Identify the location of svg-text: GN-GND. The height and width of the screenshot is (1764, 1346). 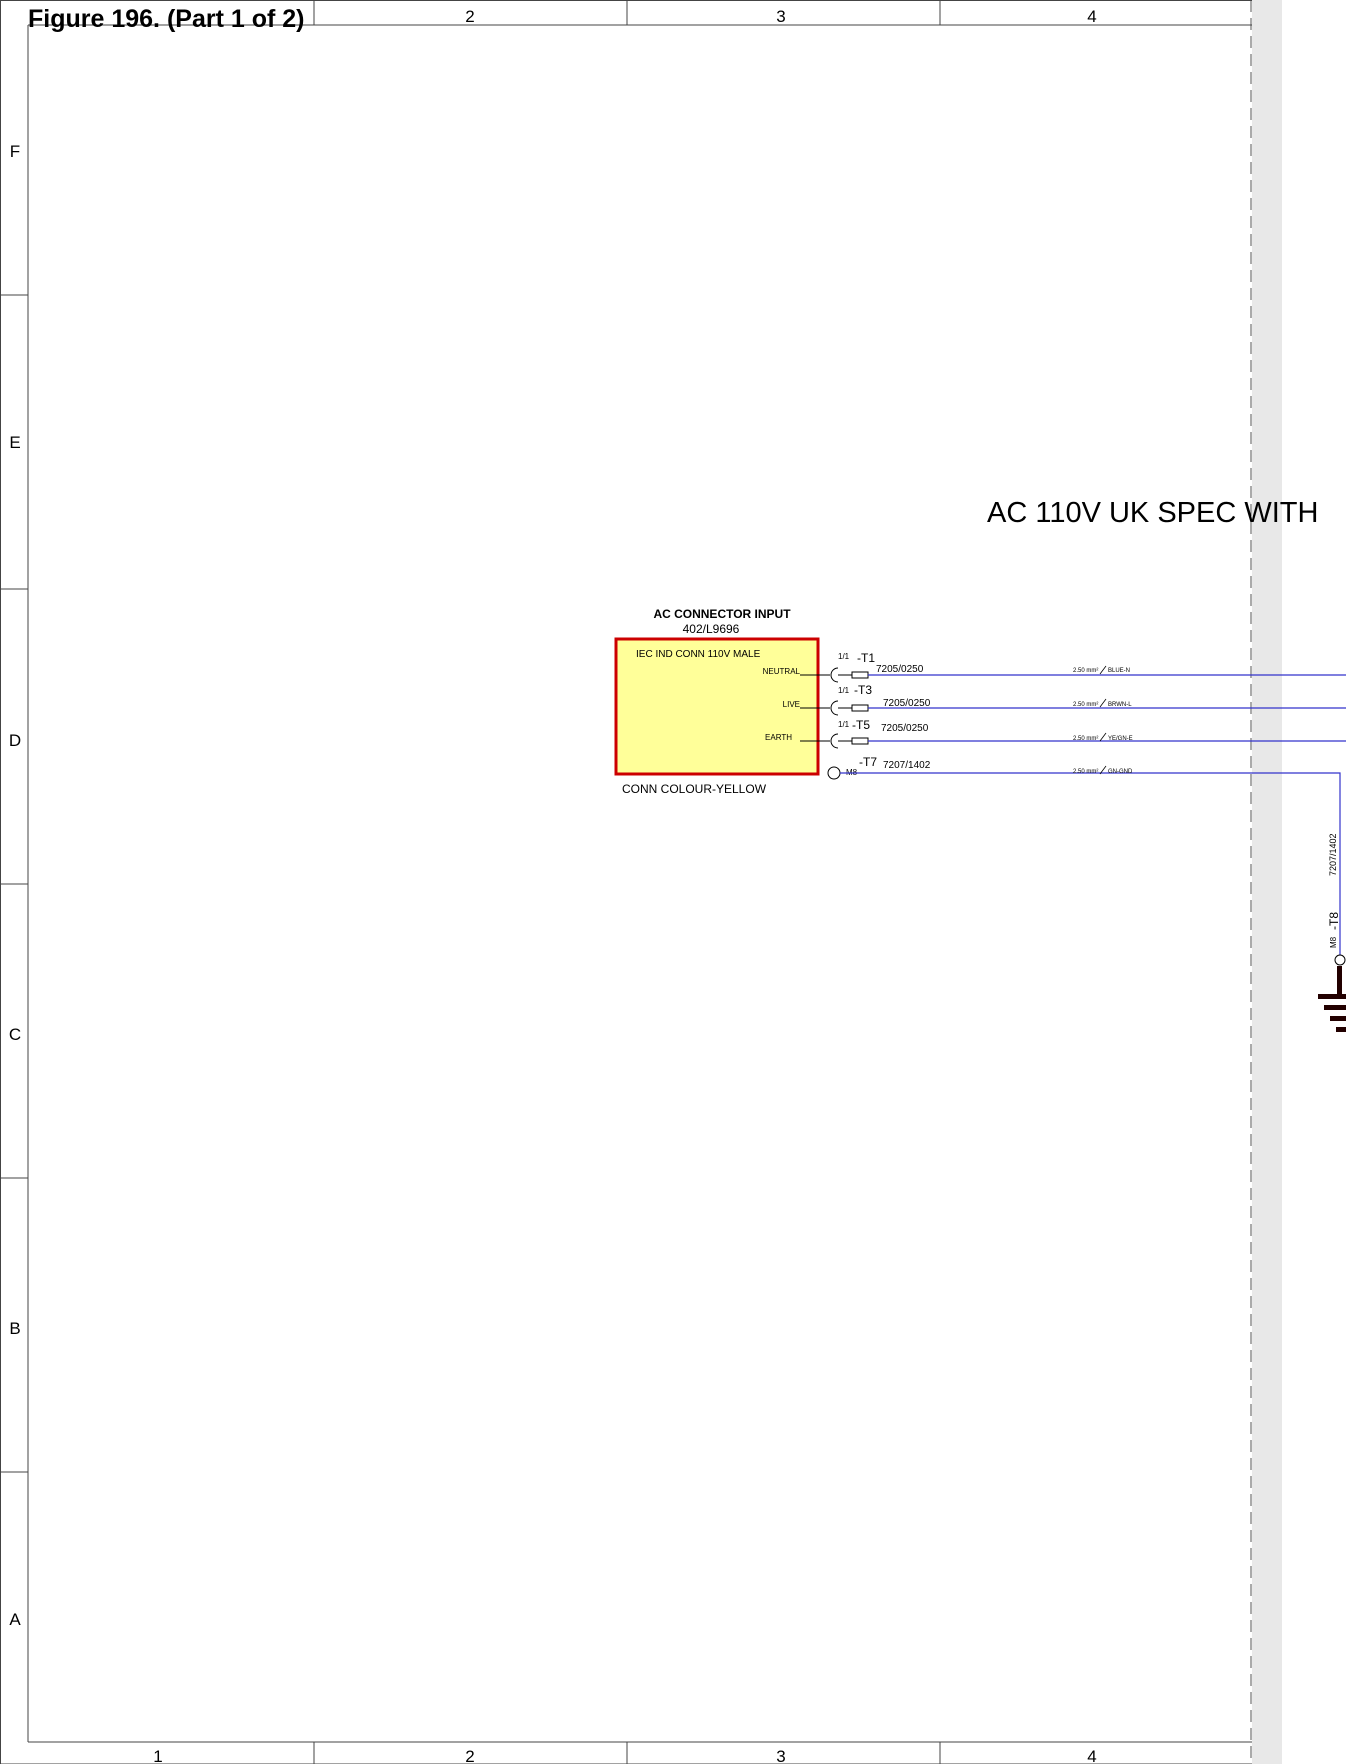
(1120, 772).